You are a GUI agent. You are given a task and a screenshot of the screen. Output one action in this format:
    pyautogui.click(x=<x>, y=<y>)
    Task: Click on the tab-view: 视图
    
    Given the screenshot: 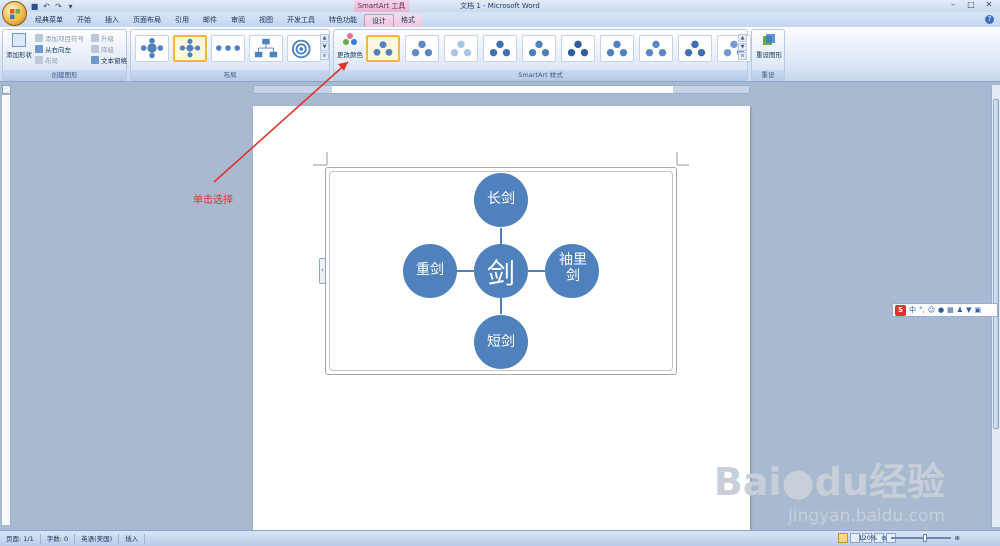 What is the action you would take?
    pyautogui.click(x=266, y=20)
    